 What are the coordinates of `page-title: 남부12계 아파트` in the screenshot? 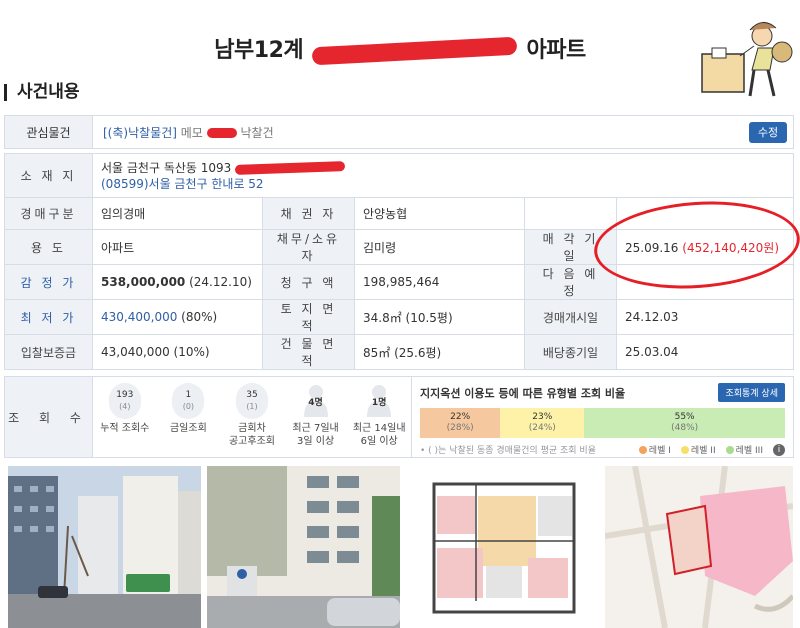 It's located at (400, 49).